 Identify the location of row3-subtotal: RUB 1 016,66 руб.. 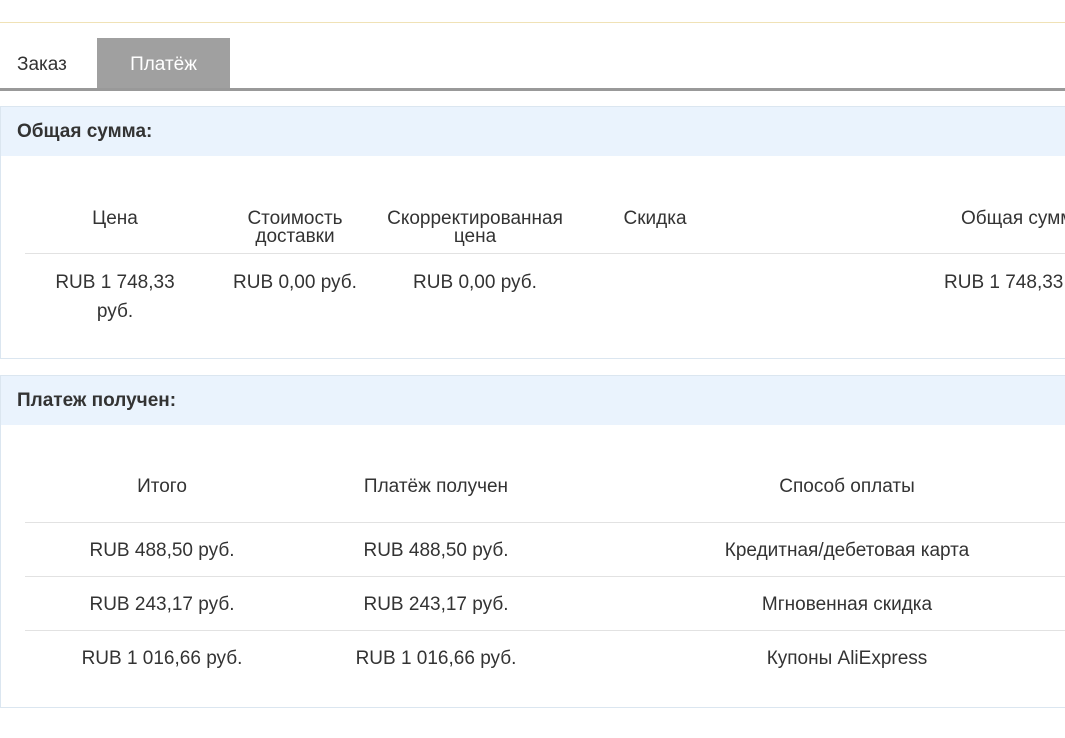
(162, 658).